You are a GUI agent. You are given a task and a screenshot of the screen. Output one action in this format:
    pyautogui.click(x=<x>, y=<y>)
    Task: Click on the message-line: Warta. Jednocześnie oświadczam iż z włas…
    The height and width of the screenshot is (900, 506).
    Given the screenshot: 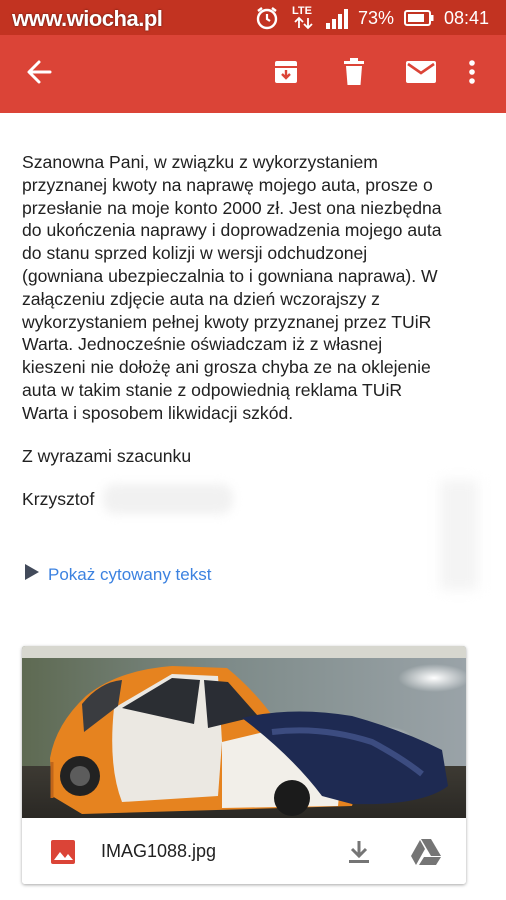 What is the action you would take?
    pyautogui.click(x=202, y=344)
    